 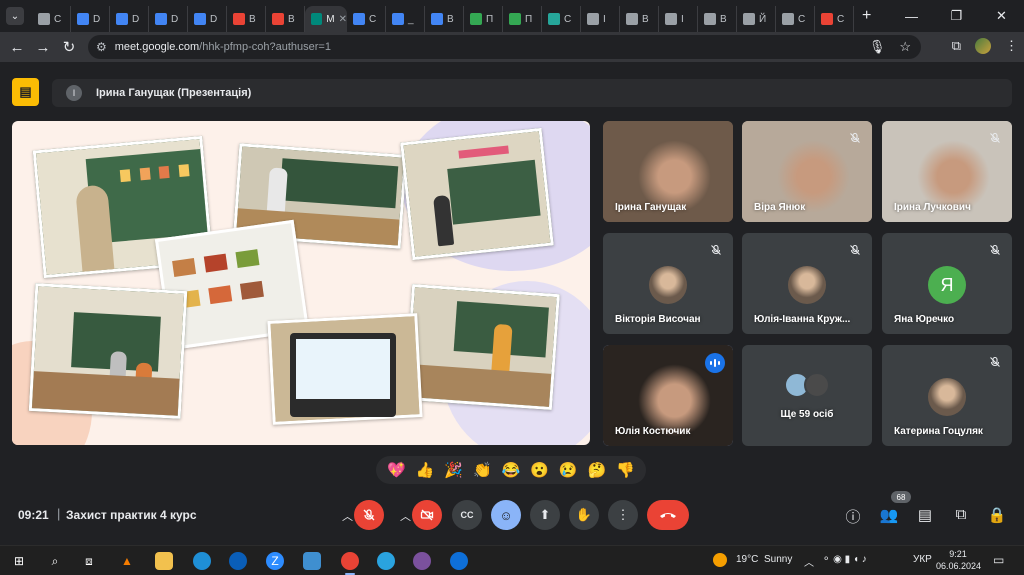 What do you see at coordinates (807, 171) in the screenshot?
I see `participant-tile: Віра Янюк` at bounding box center [807, 171].